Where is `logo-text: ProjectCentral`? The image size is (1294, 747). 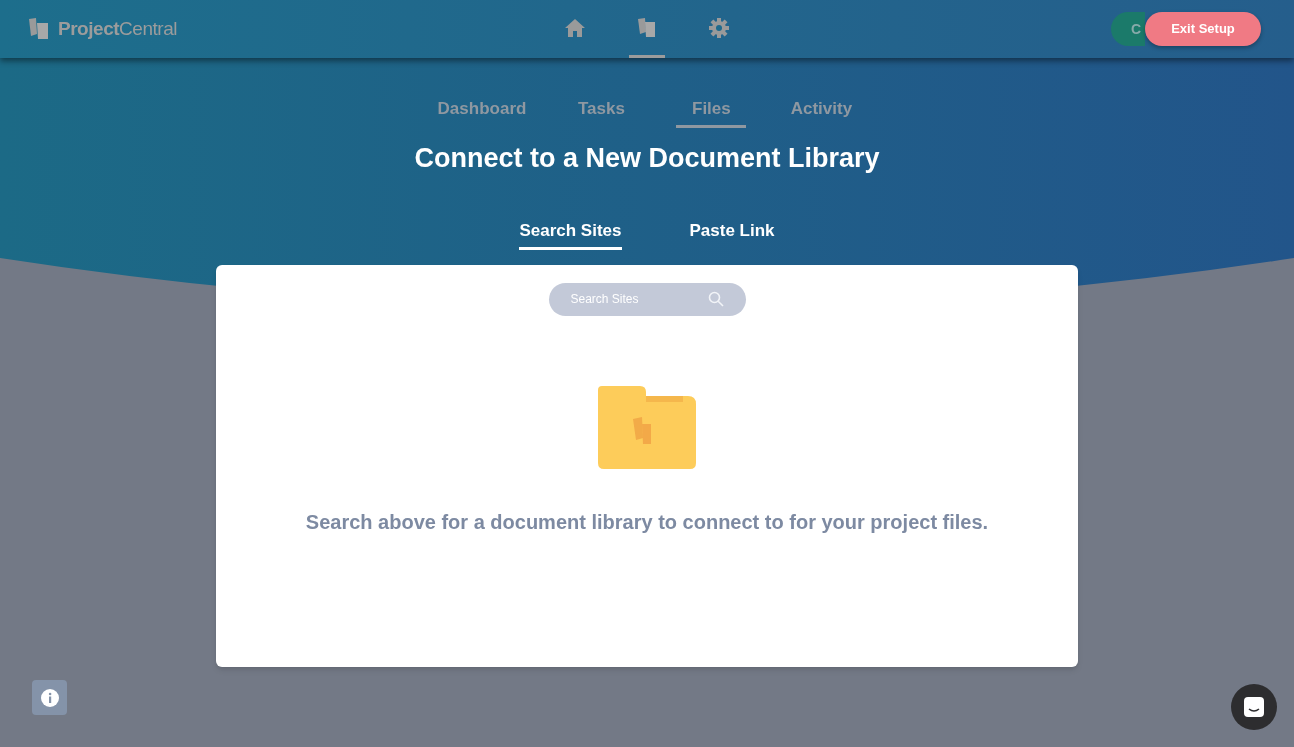
logo-text: ProjectCentral is located at coordinates (118, 28).